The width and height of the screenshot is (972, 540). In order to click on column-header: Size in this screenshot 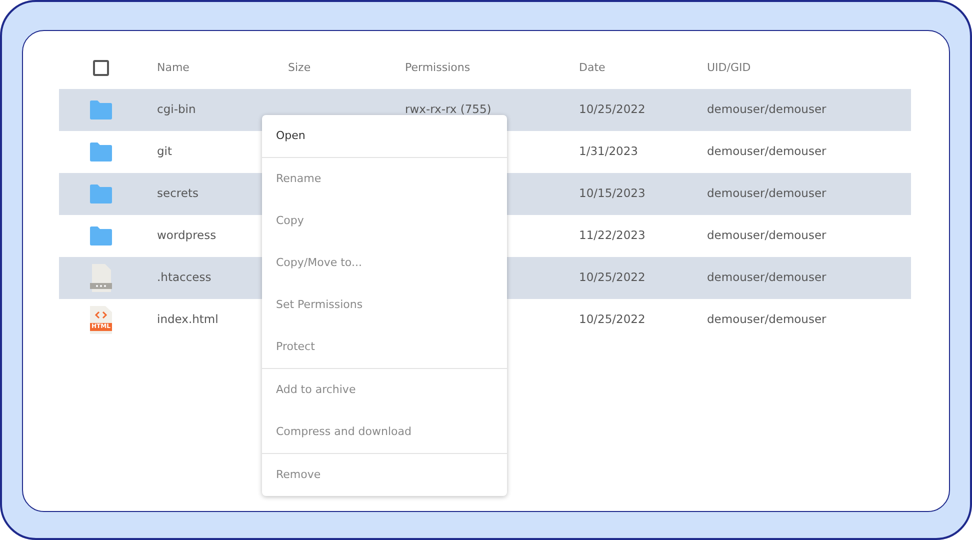, I will do `click(299, 67)`.